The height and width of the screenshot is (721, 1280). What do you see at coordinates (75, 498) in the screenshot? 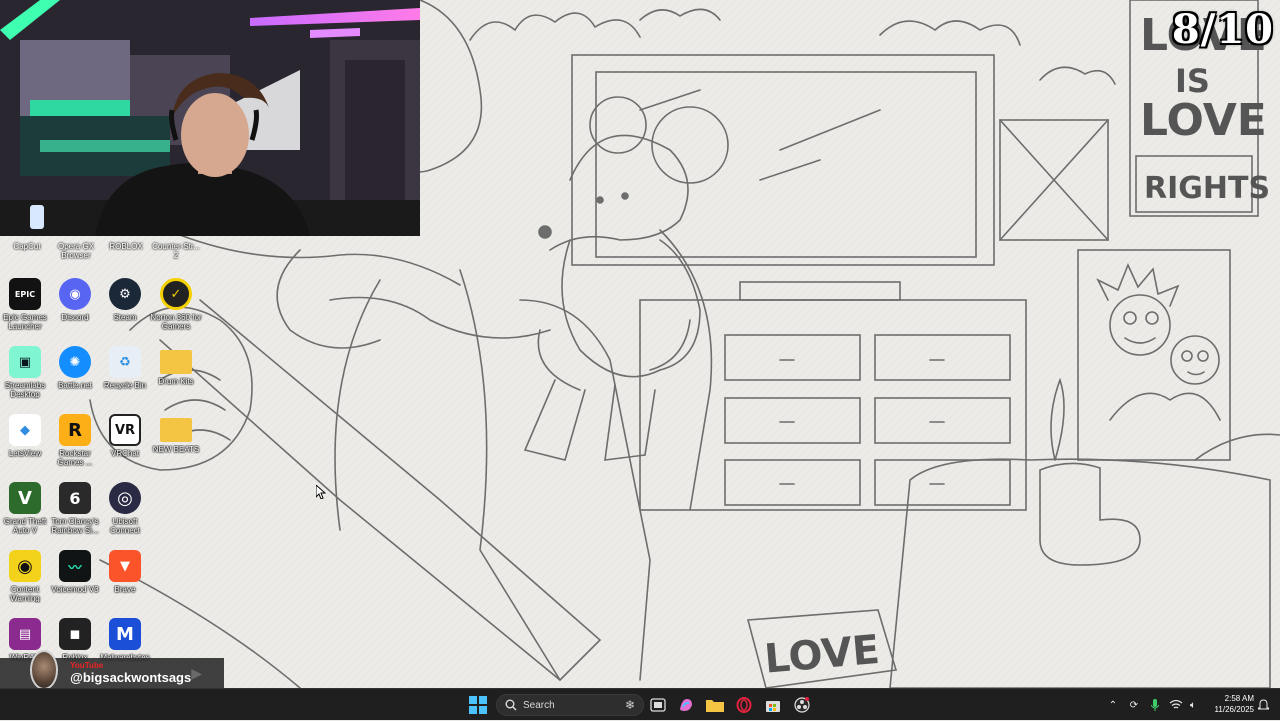
I see `rainbow-six-icon: 6` at bounding box center [75, 498].